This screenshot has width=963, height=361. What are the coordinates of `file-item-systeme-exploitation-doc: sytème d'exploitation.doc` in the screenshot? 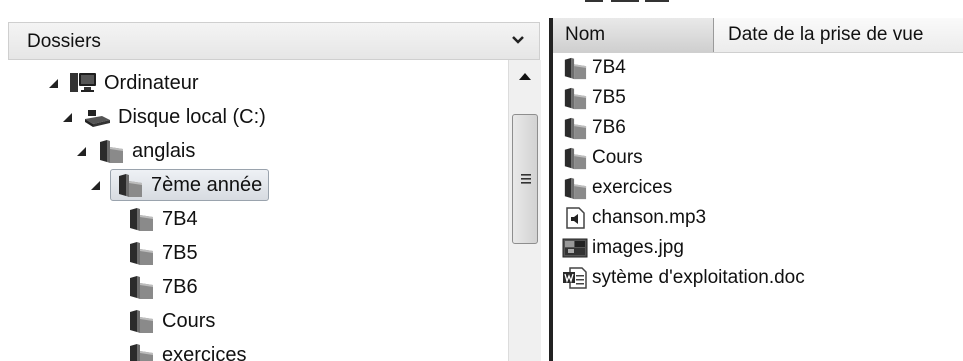 It's located at (683, 278).